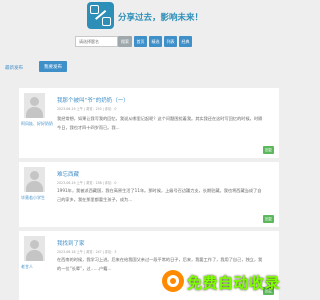  What do you see at coordinates (173, 281) in the screenshot?
I see `orange-ring-icon` at bounding box center [173, 281].